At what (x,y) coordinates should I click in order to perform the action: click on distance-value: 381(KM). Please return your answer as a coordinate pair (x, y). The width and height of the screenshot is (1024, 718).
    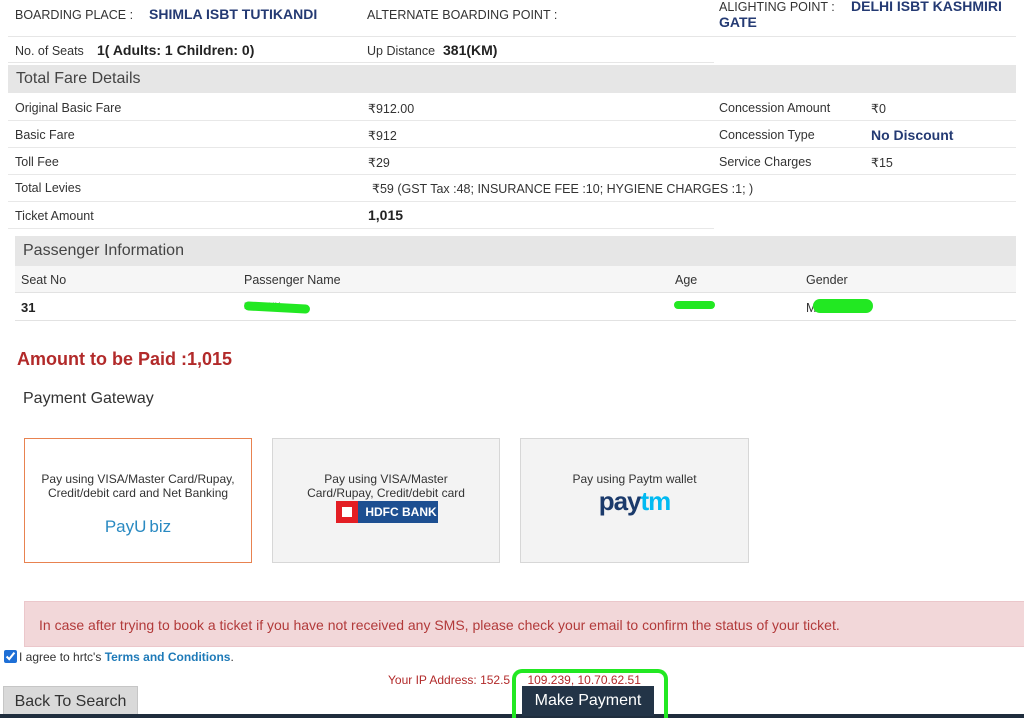
    Looking at the image, I should click on (470, 50).